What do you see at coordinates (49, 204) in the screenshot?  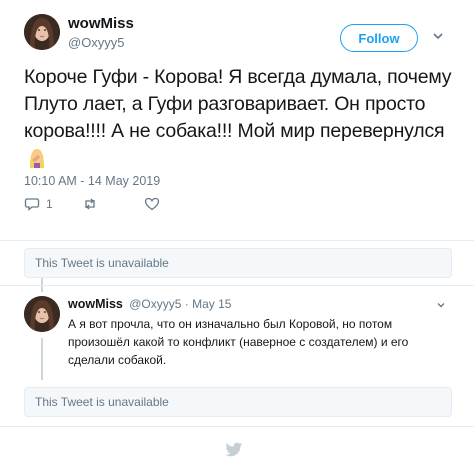 I see `reply-count: 1` at bounding box center [49, 204].